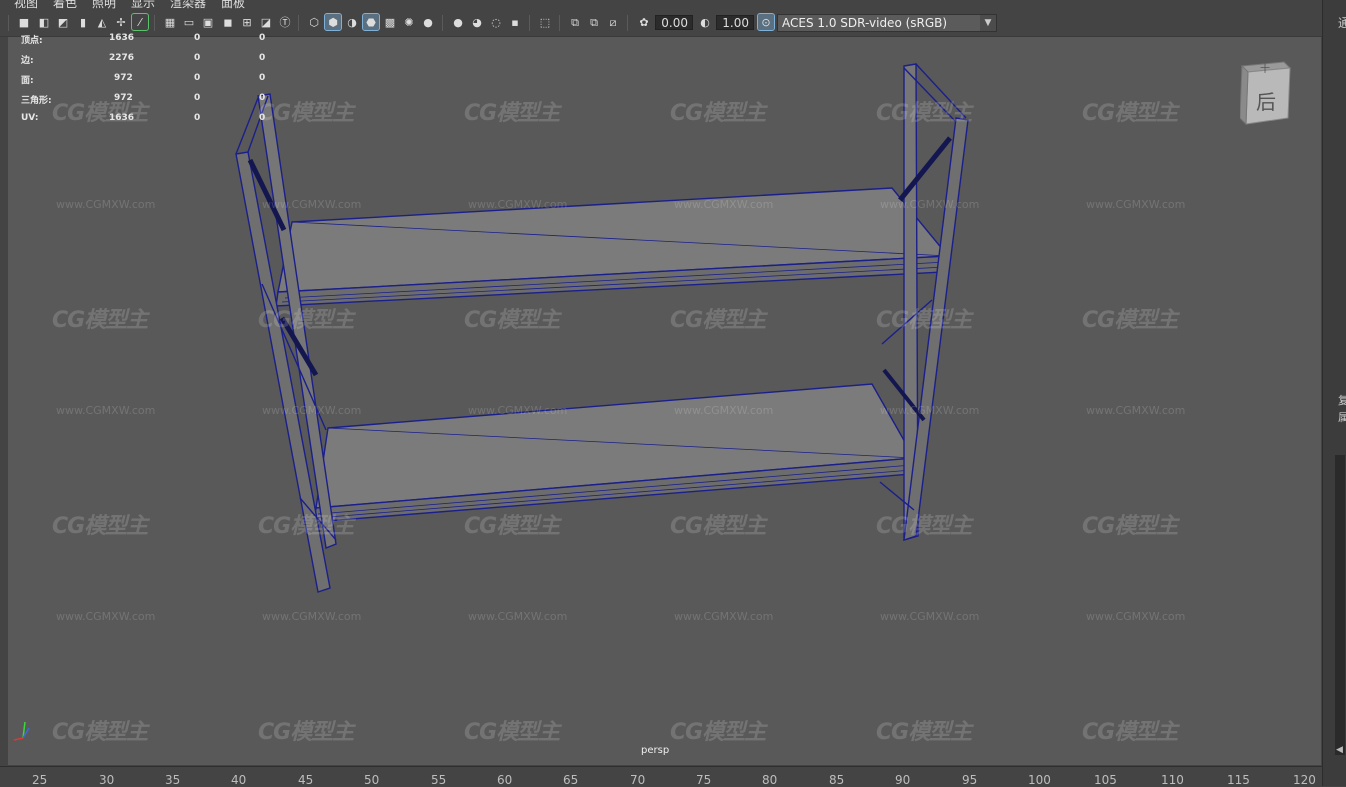  What do you see at coordinates (515, 22) in the screenshot?
I see `depth-of-field-icon: ▪` at bounding box center [515, 22].